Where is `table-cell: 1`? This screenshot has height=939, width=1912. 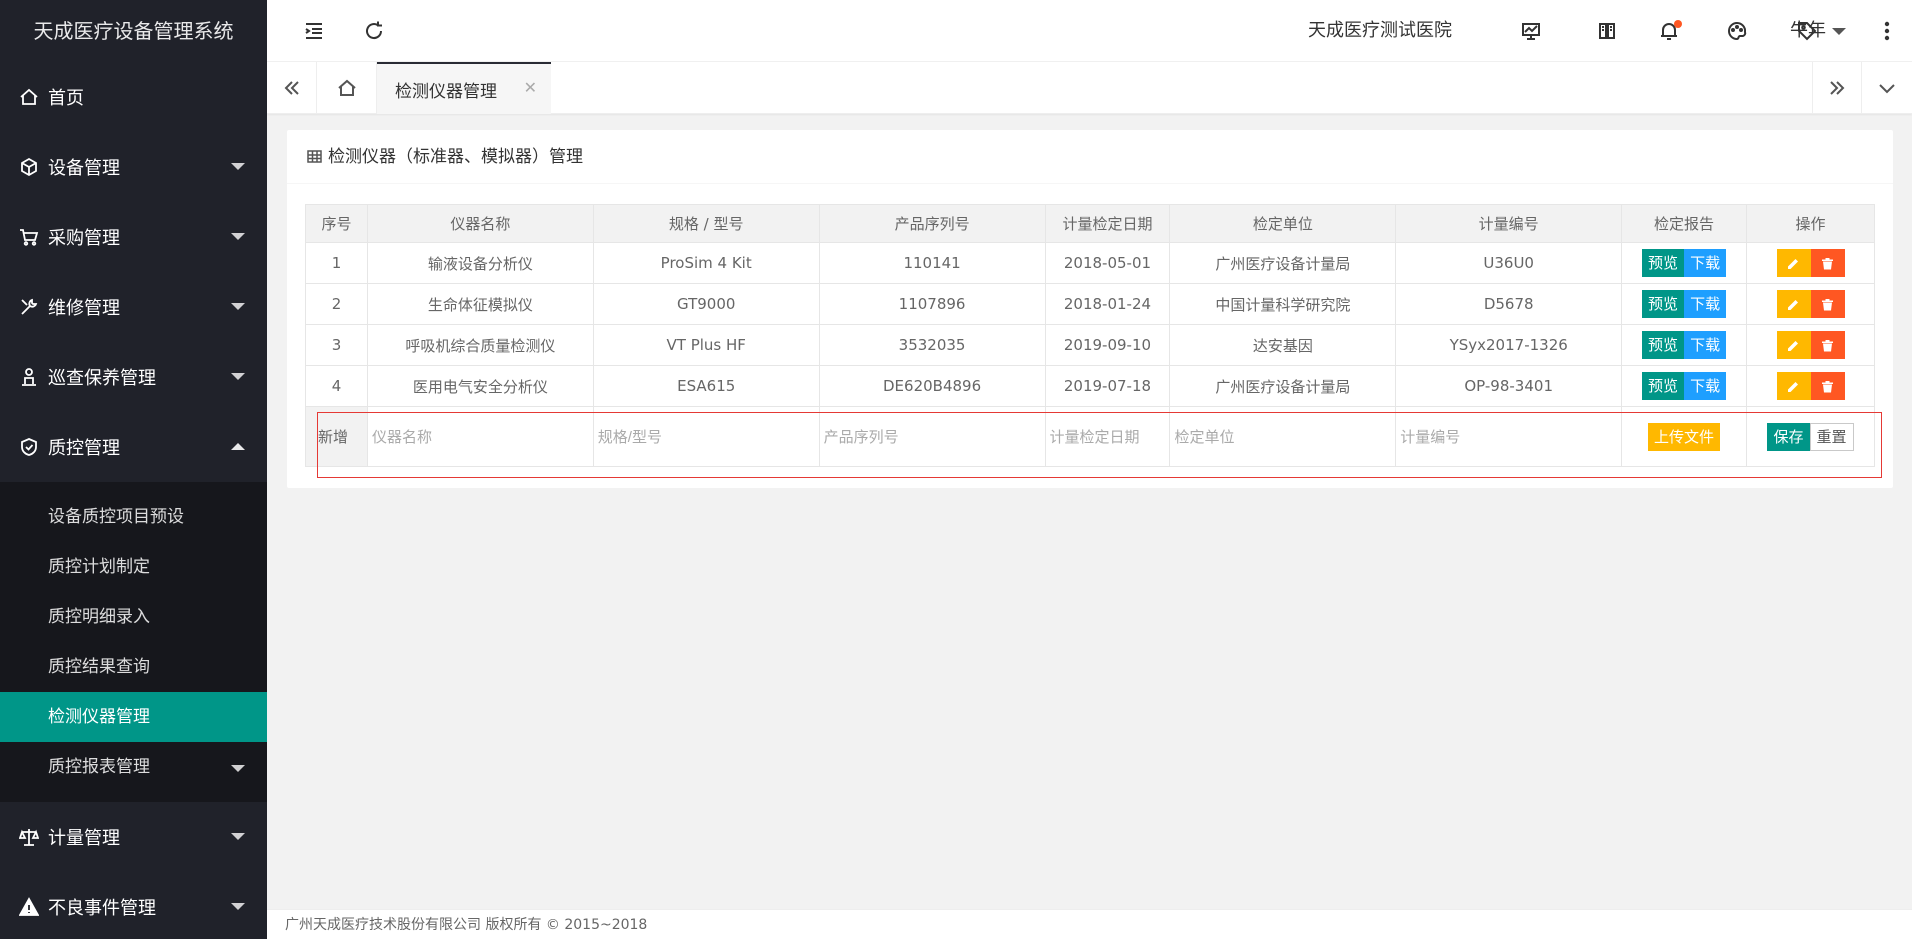 table-cell: 1 is located at coordinates (336, 263).